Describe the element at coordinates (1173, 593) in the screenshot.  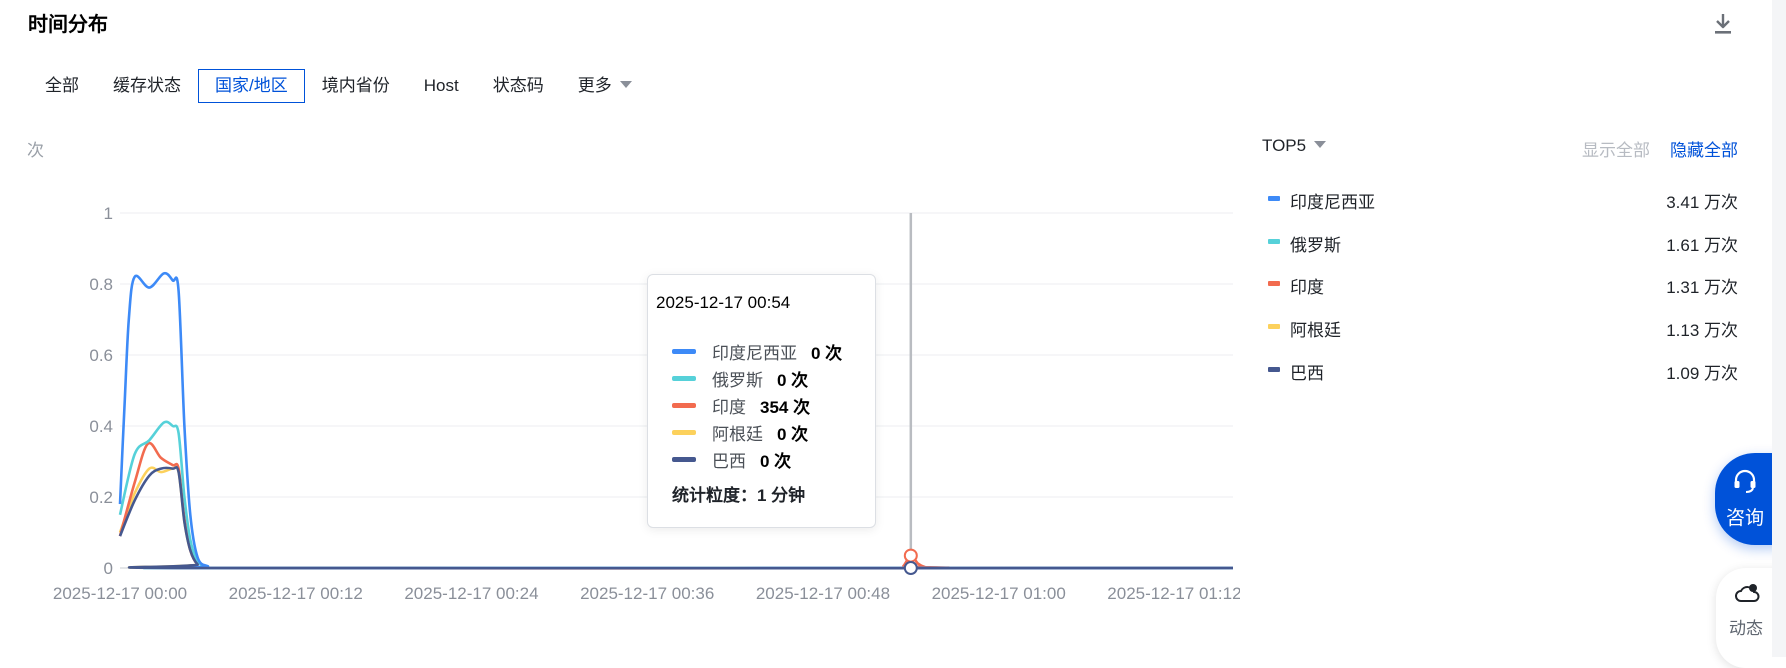
I see `x-tick-label: 2025-12-17 01:12` at that location.